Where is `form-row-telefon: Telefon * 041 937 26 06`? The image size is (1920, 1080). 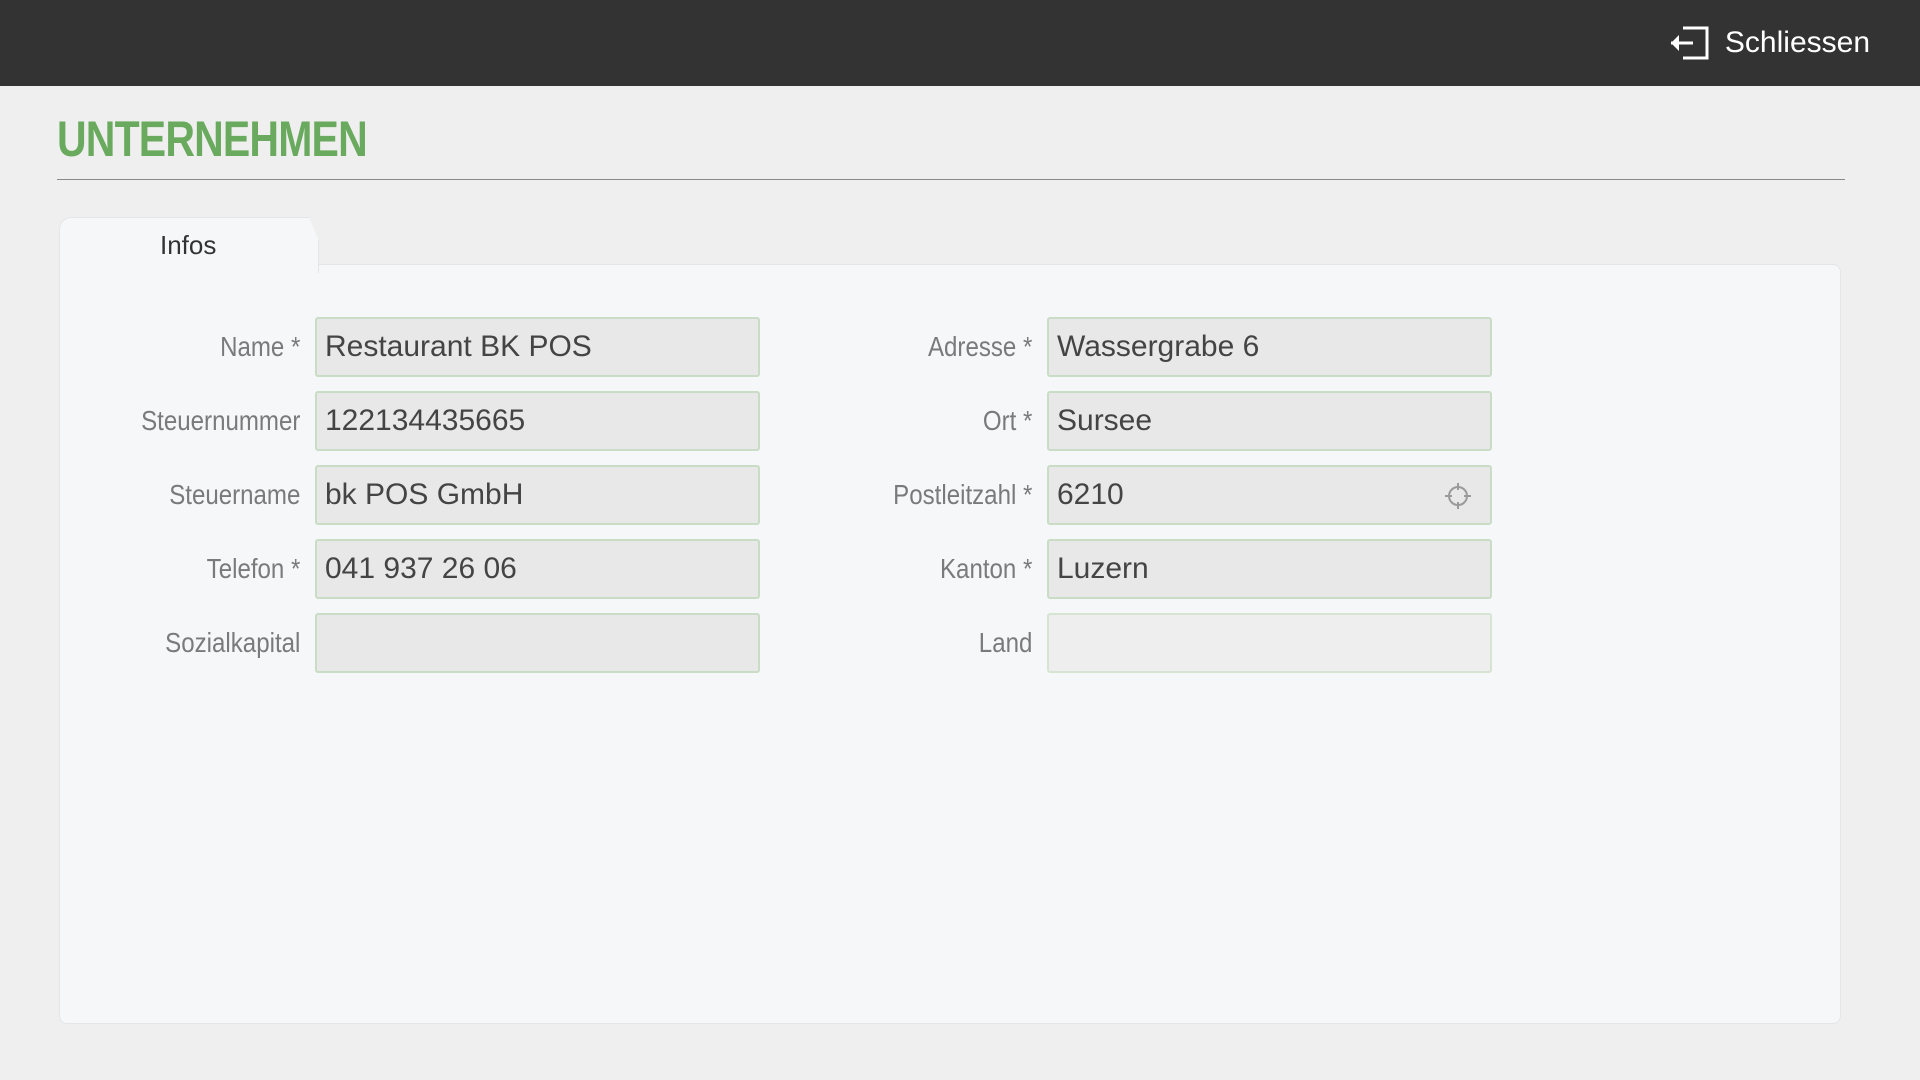 form-row-telefon: Telefon * 041 937 26 06 is located at coordinates (412, 569).